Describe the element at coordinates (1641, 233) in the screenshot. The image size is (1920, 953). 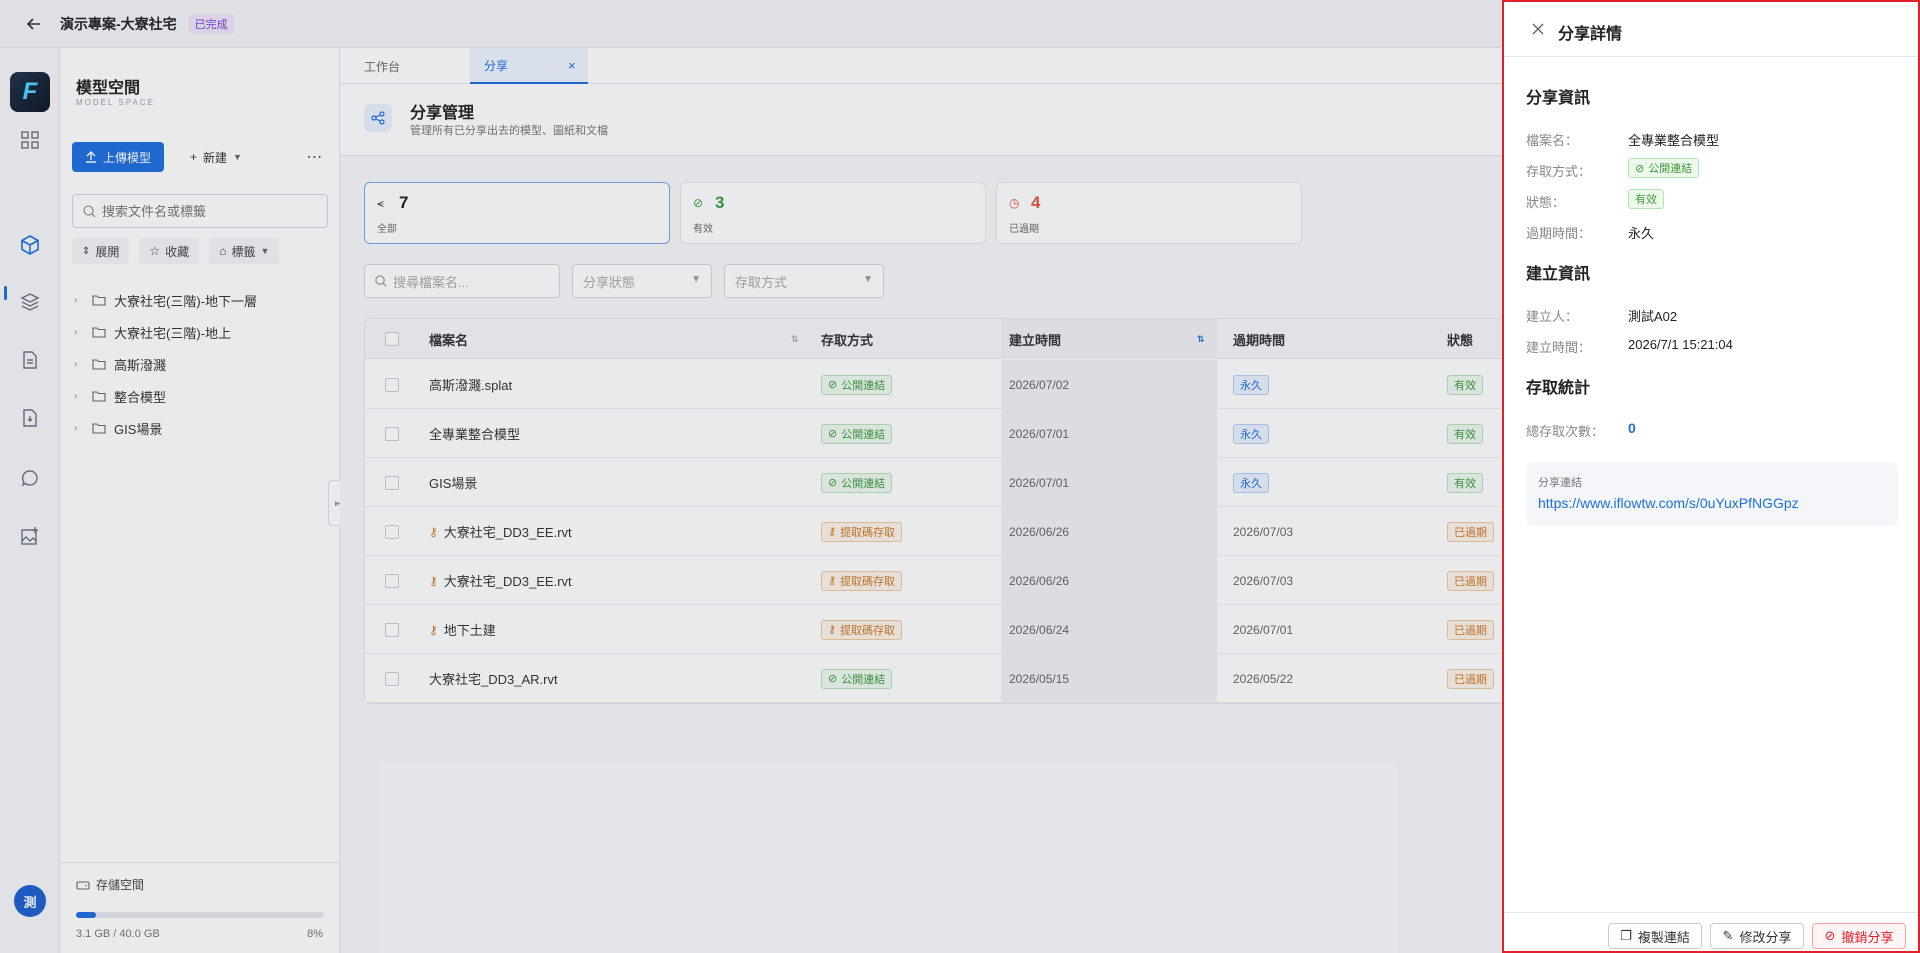
I see `expire-value: 永久` at that location.